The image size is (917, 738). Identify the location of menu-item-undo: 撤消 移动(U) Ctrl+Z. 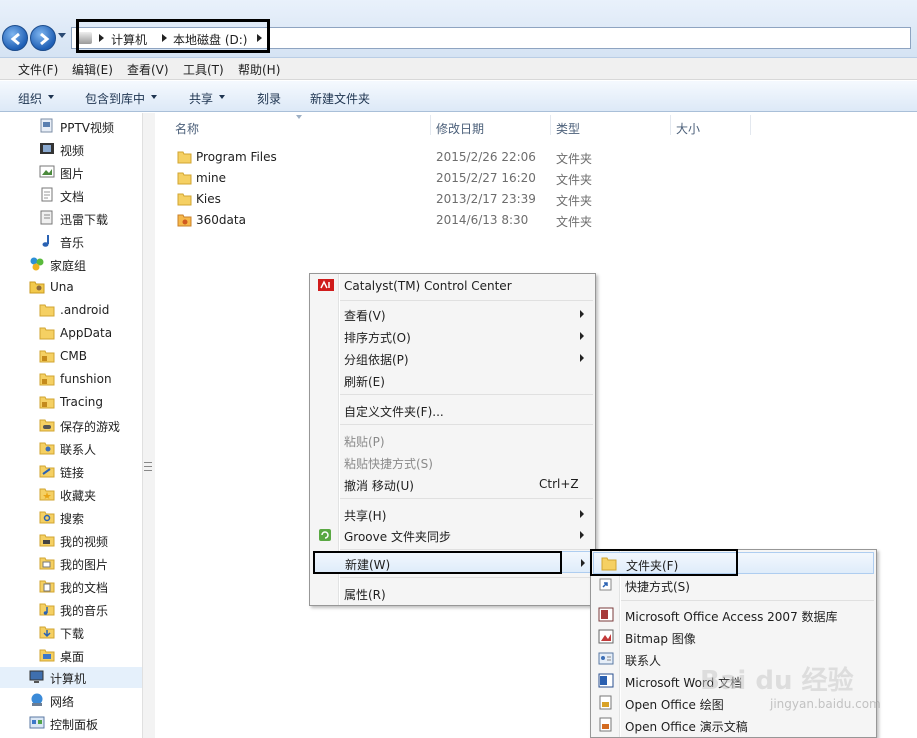
(452, 484).